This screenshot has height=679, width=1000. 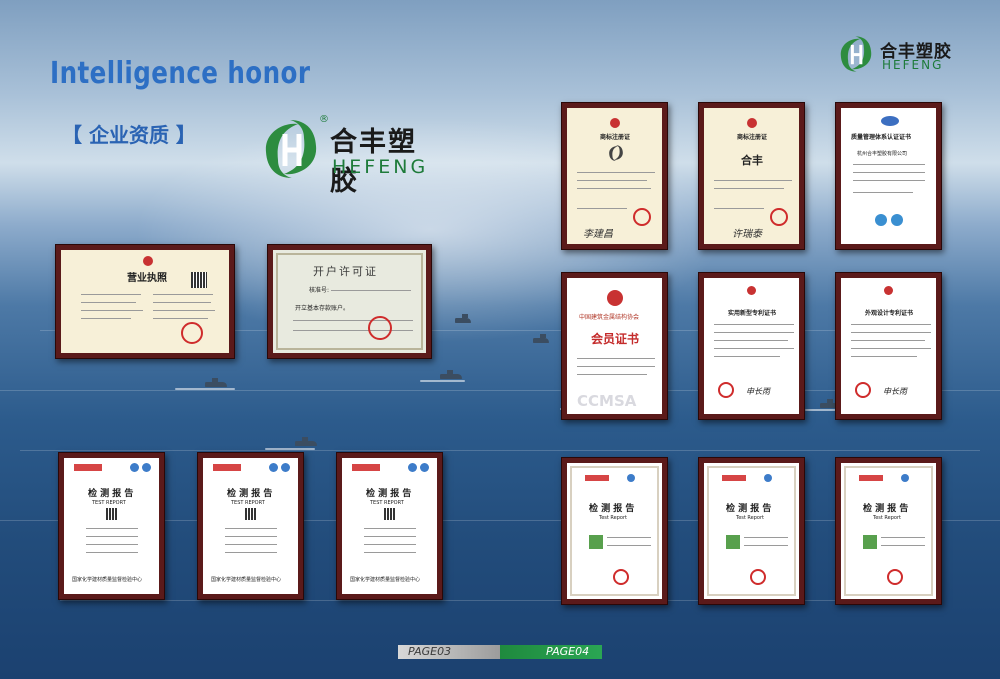 What do you see at coordinates (129, 135) in the screenshot?
I see `section-subtitle: 【 企业资质 】` at bounding box center [129, 135].